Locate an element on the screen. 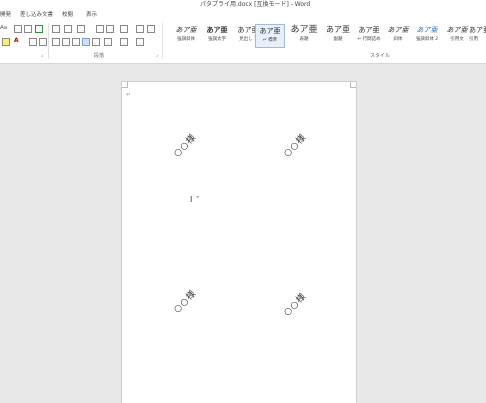 The height and width of the screenshot is (403, 486). title-bar: パタプライ用.docx [互換モード] - Word is located at coordinates (243, 5).